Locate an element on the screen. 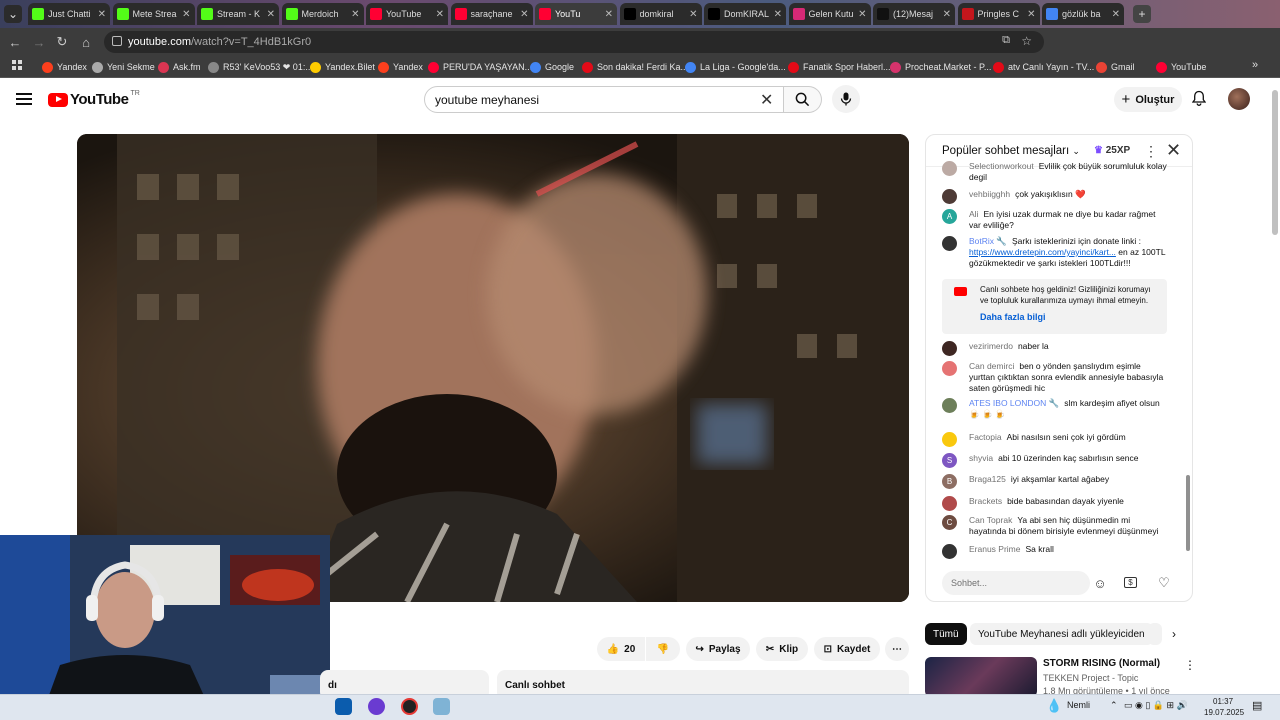  notifications-icon: ▤ is located at coordinates (1257, 705).